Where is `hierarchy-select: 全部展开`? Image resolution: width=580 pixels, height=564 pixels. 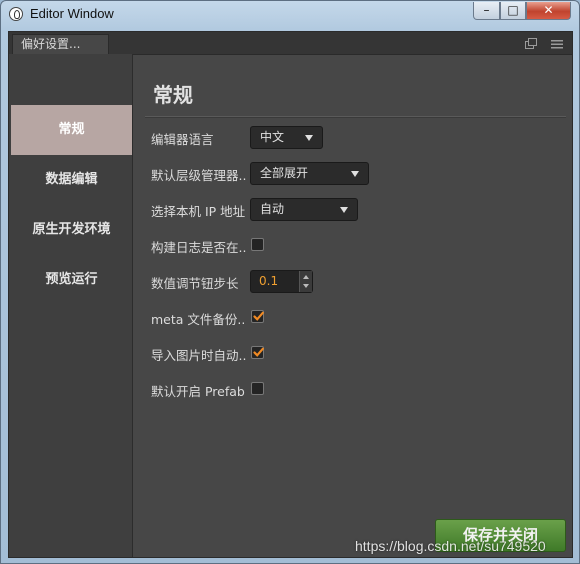 hierarchy-select: 全部展开 is located at coordinates (309, 173).